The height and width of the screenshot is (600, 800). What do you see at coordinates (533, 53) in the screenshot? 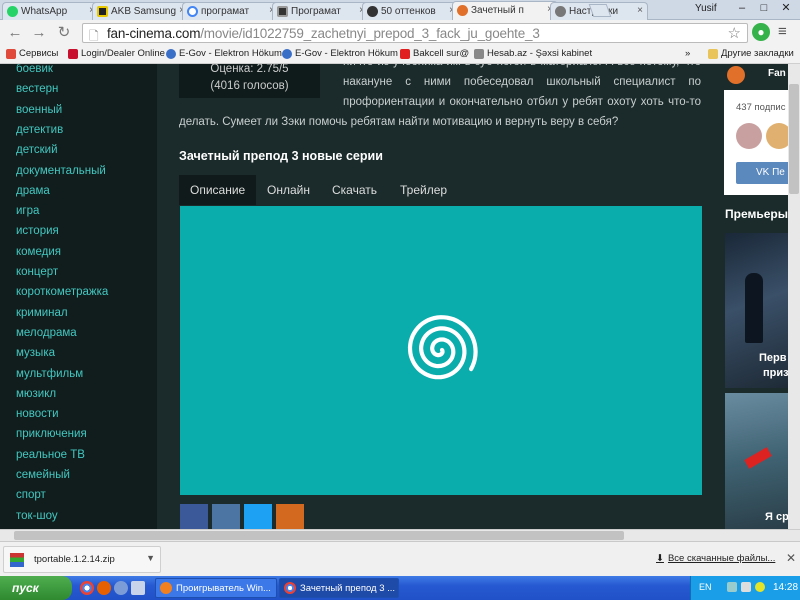
I see `bookmark-hesab: Hesab.az - Şəxsi kabinet` at bounding box center [533, 53].